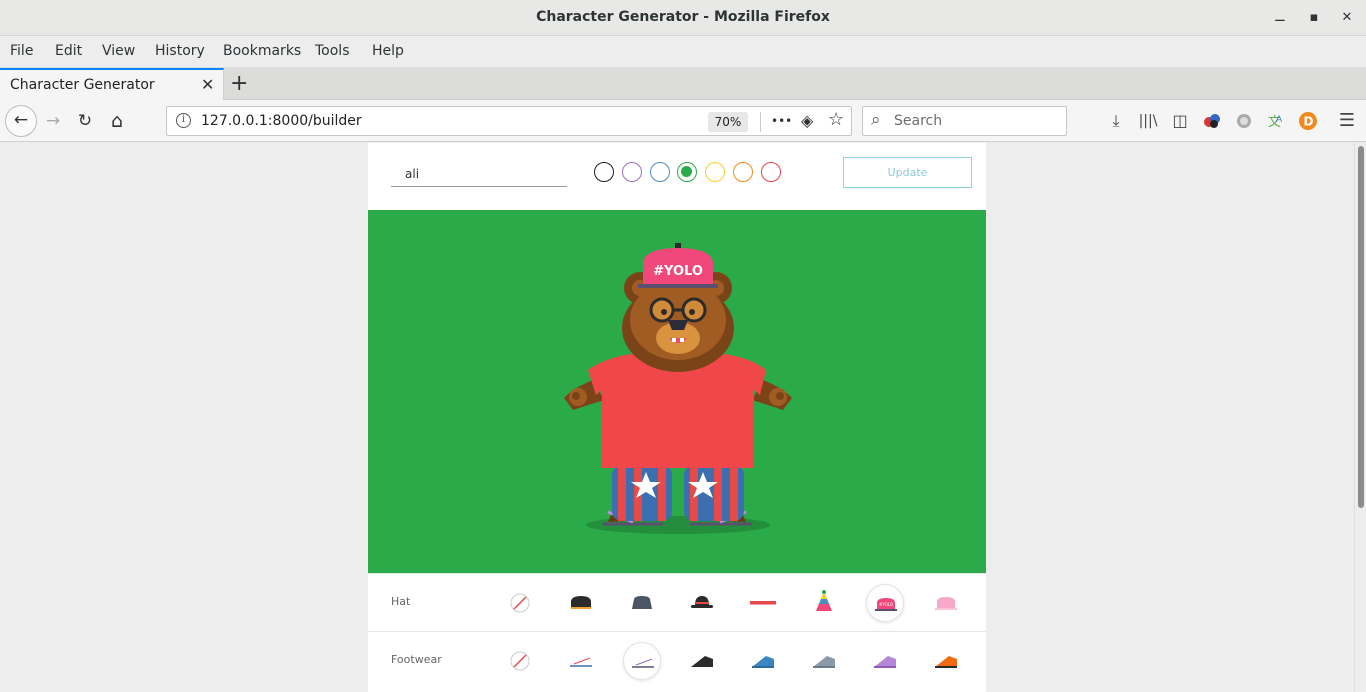 The height and width of the screenshot is (692, 1366). What do you see at coordinates (641, 661) in the screenshot?
I see `sandal-icon` at bounding box center [641, 661].